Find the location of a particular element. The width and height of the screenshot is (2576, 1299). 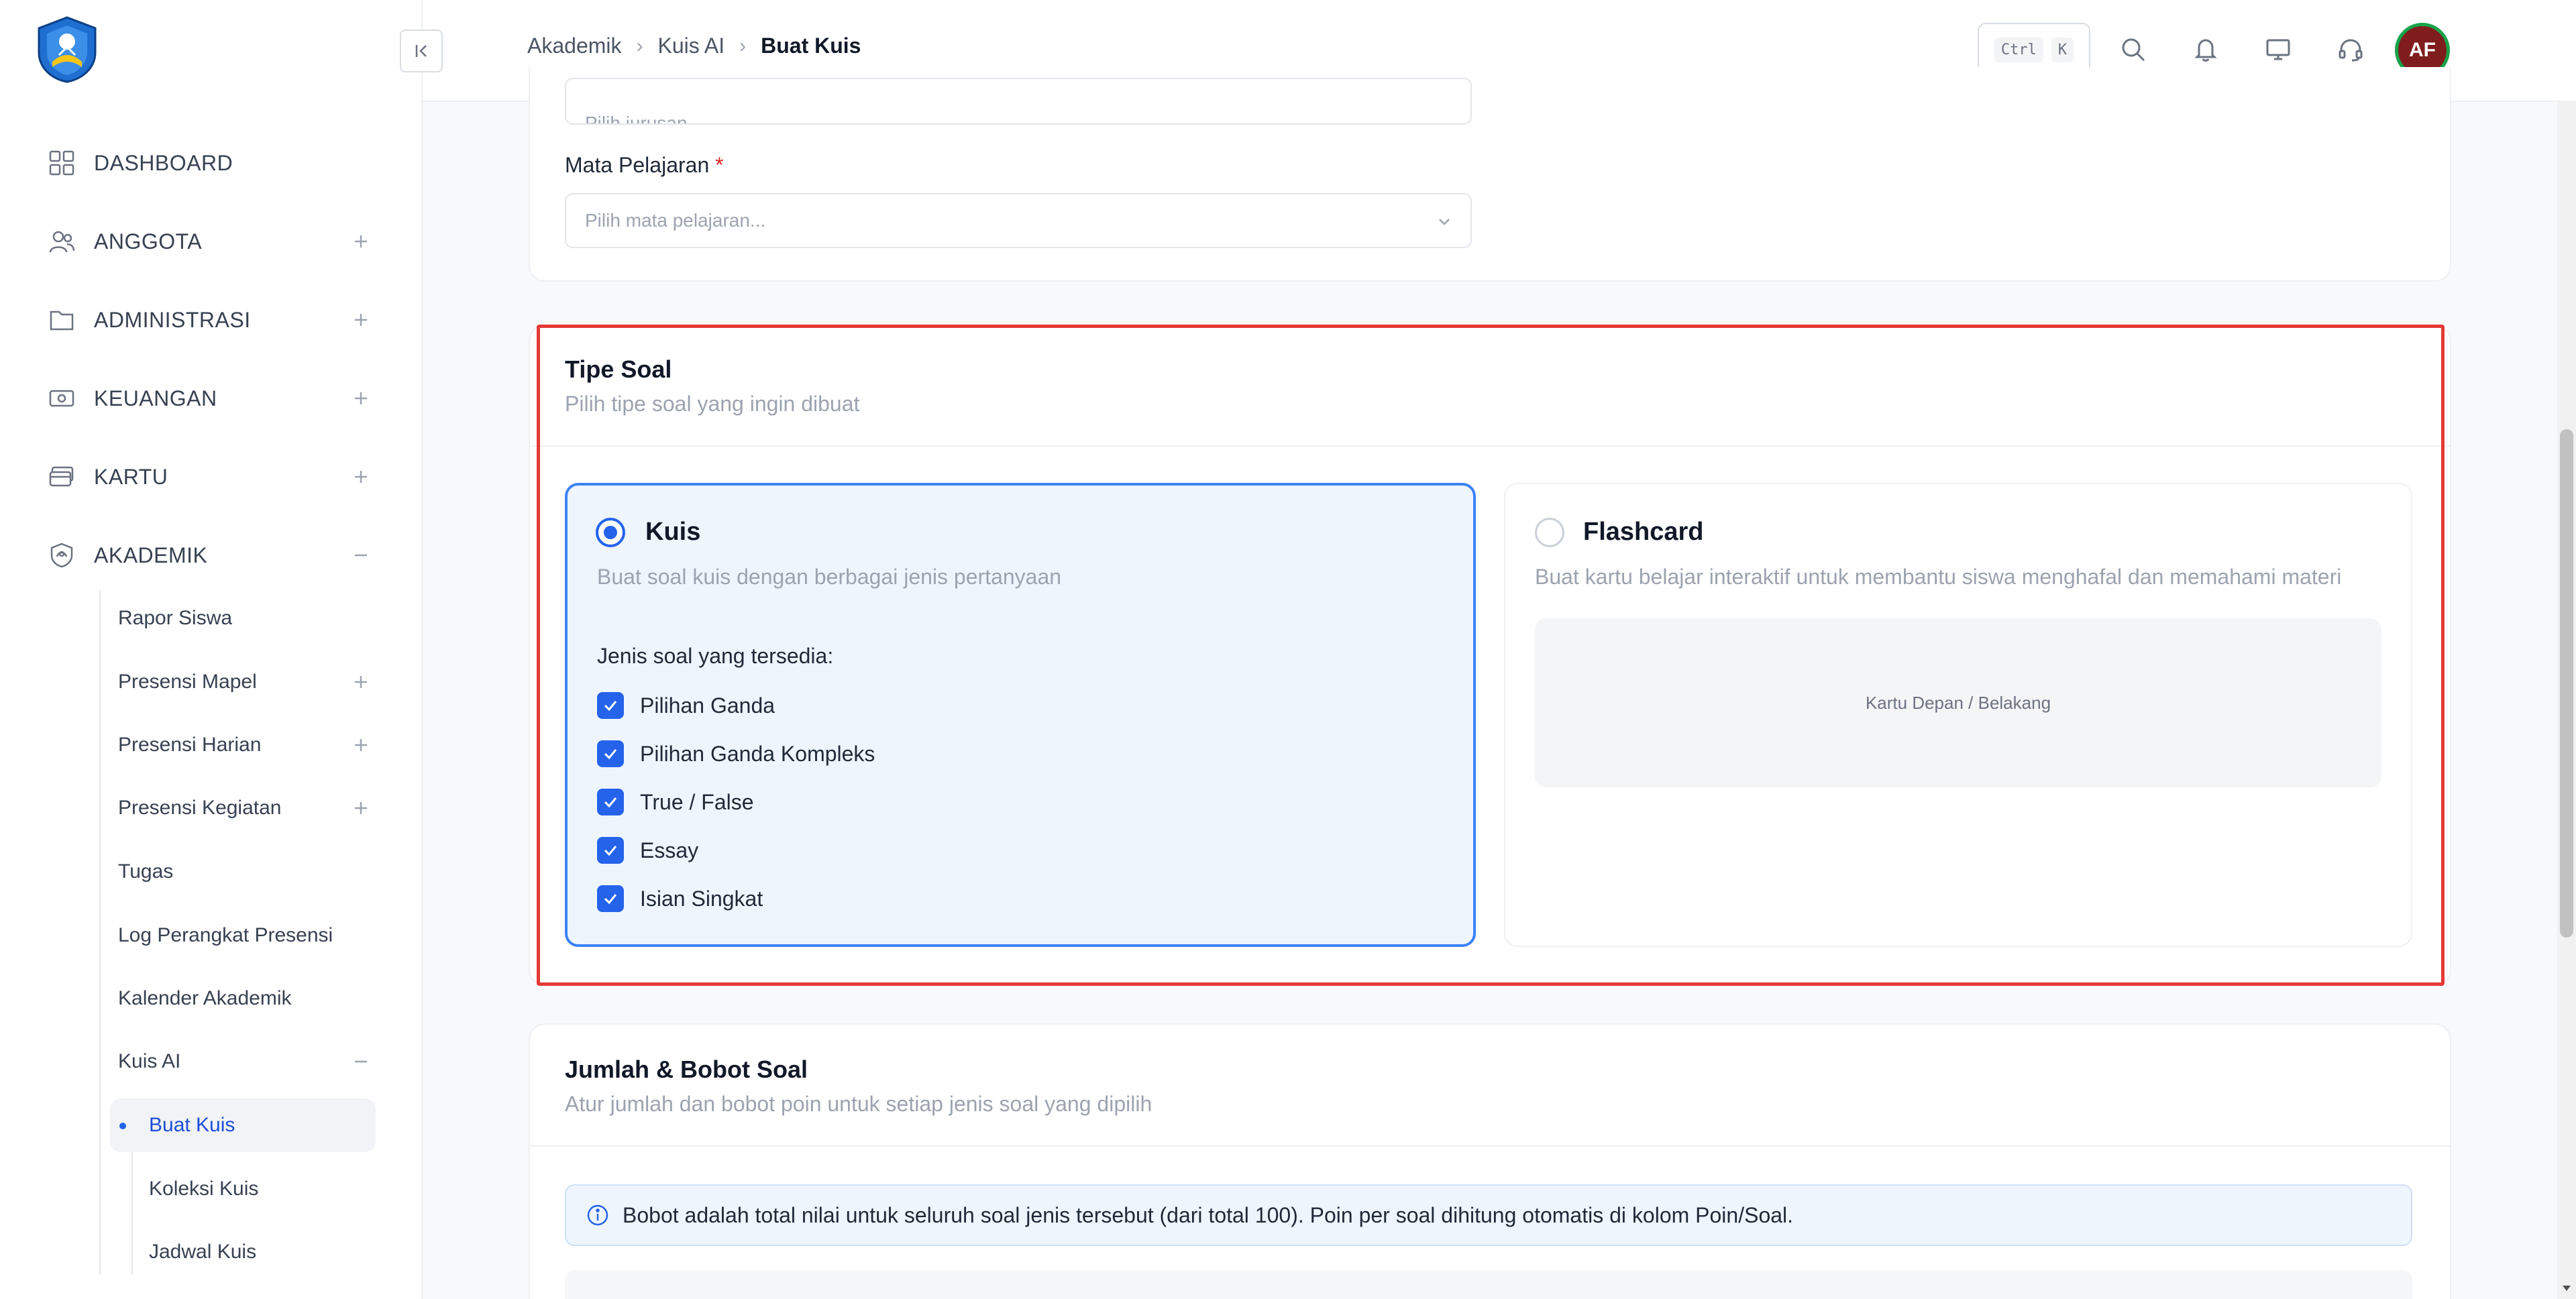

sub-item-label: Presensi Harian is located at coordinates (190, 745).